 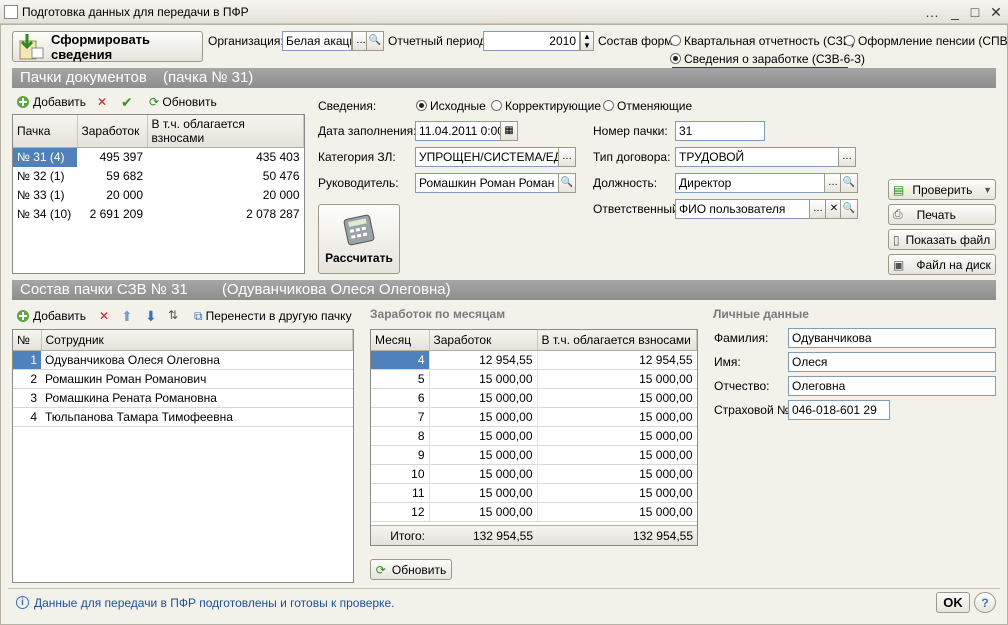 What do you see at coordinates (546, 106) in the screenshot?
I see `radio-correcting: Корректирующие` at bounding box center [546, 106].